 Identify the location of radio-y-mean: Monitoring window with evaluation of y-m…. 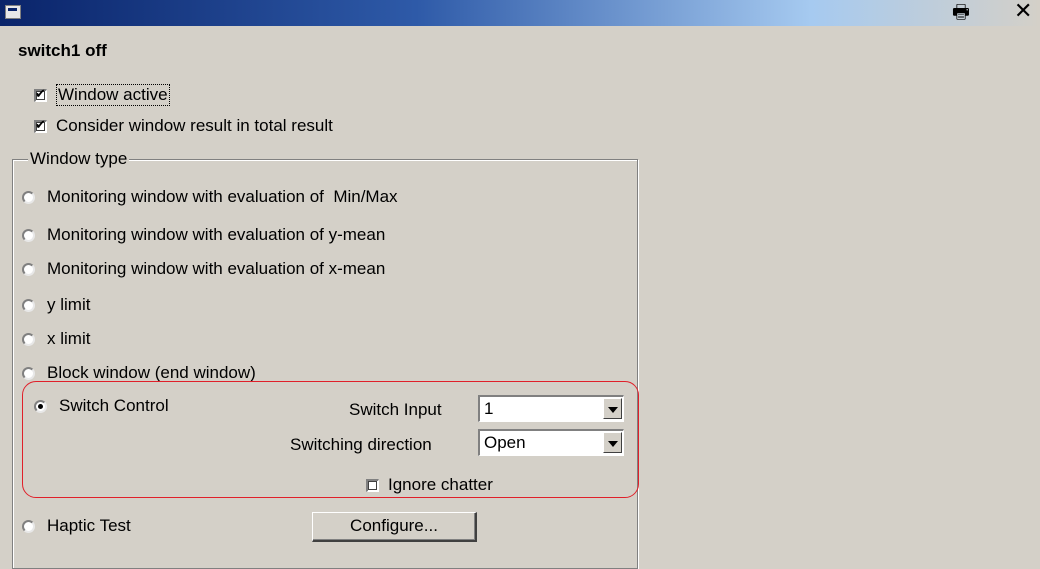
(203, 235).